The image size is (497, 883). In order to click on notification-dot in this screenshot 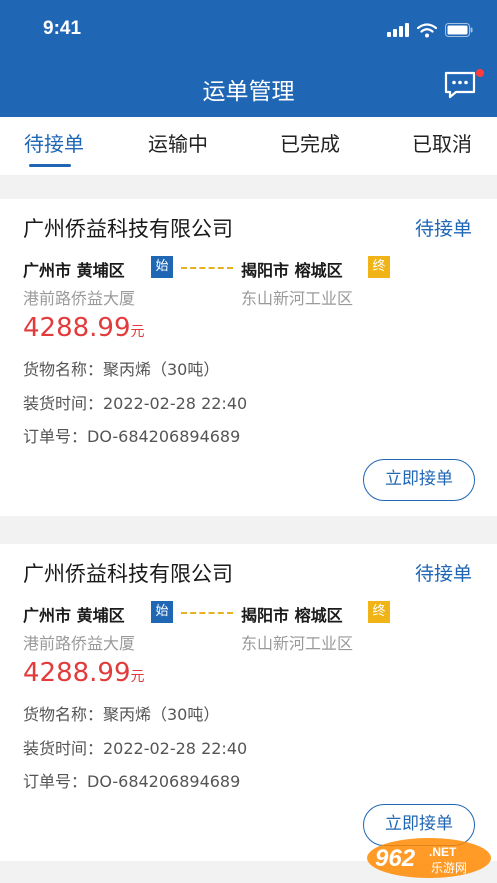, I will do `click(480, 73)`.